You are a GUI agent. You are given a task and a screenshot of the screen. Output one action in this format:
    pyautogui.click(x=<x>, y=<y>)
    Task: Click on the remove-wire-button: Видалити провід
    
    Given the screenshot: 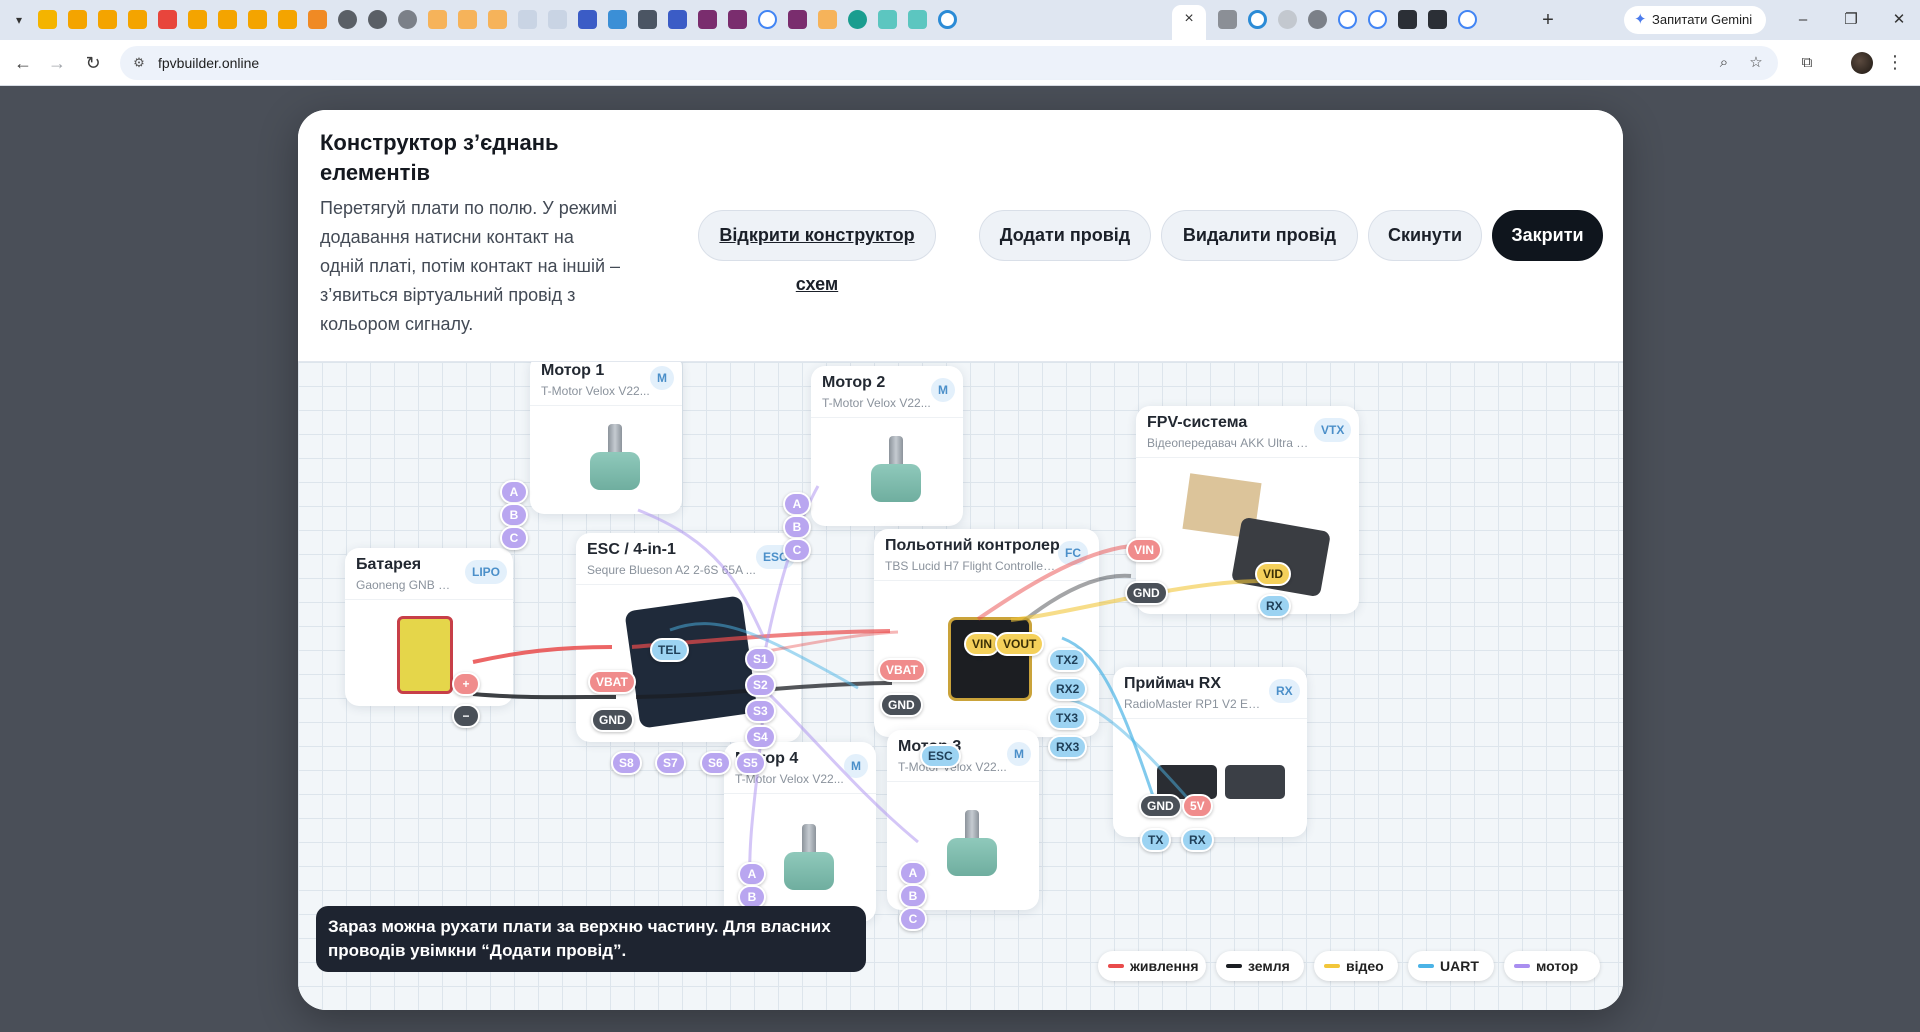 What is the action you would take?
    pyautogui.click(x=1259, y=235)
    